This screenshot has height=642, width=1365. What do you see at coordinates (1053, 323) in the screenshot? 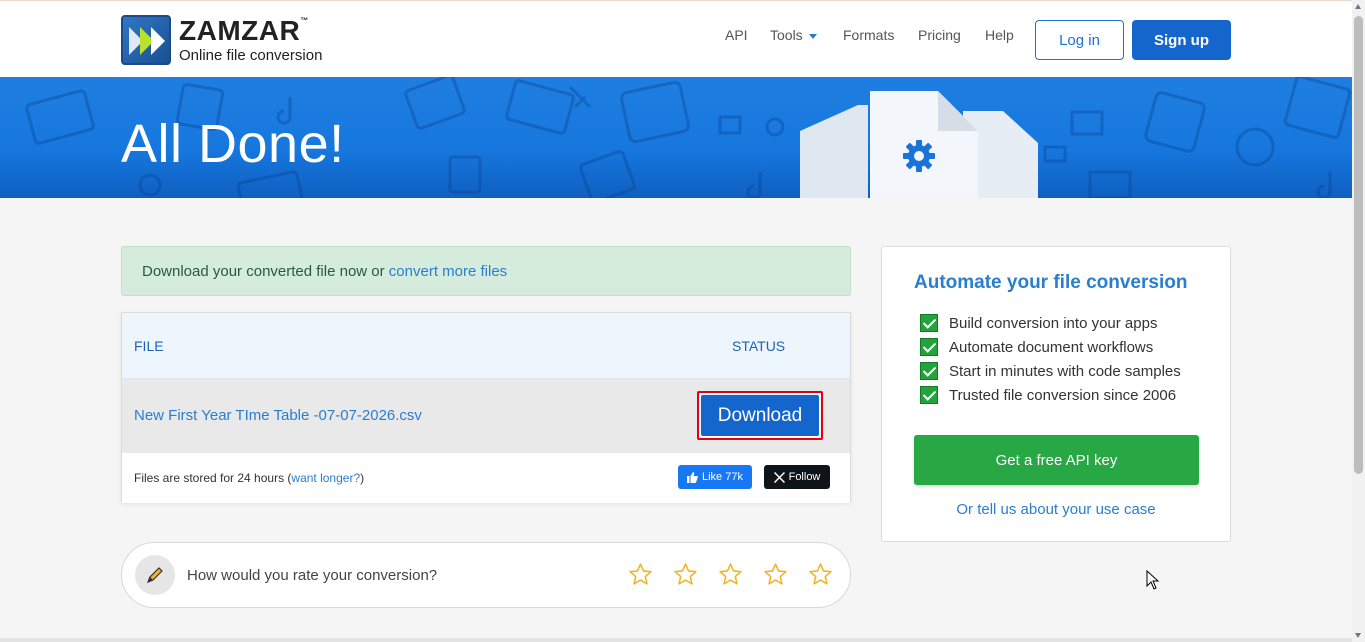
I see `feature-label: Build conversion into your apps` at bounding box center [1053, 323].